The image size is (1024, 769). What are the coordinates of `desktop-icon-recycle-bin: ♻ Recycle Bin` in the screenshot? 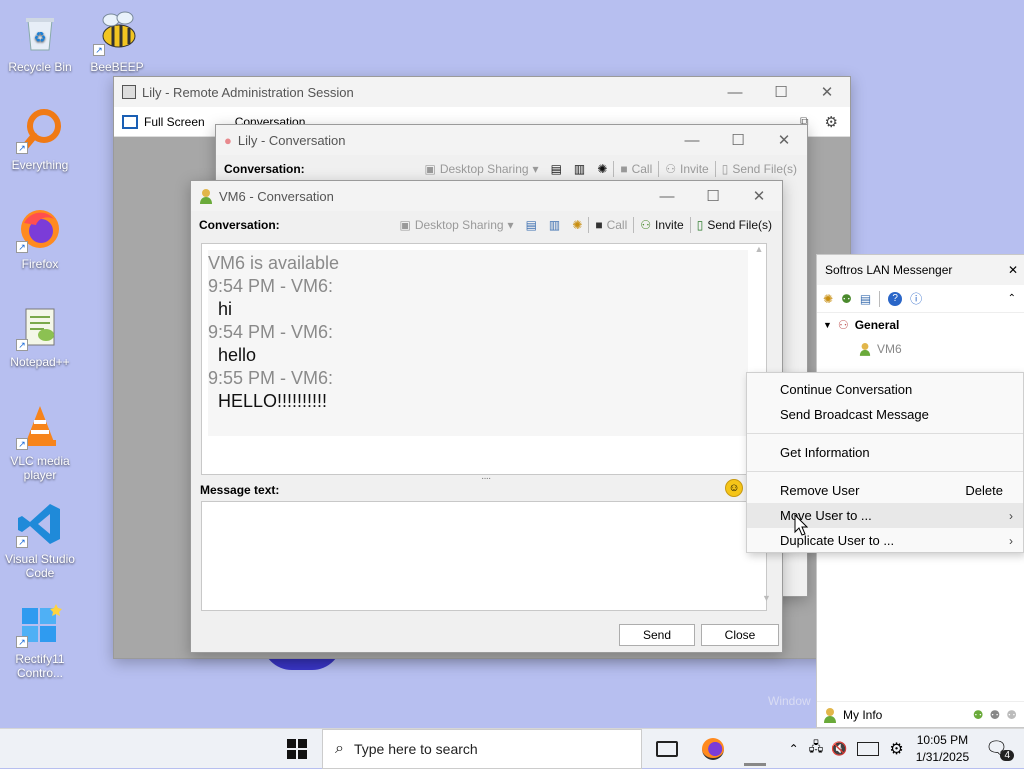 It's located at (40, 41).